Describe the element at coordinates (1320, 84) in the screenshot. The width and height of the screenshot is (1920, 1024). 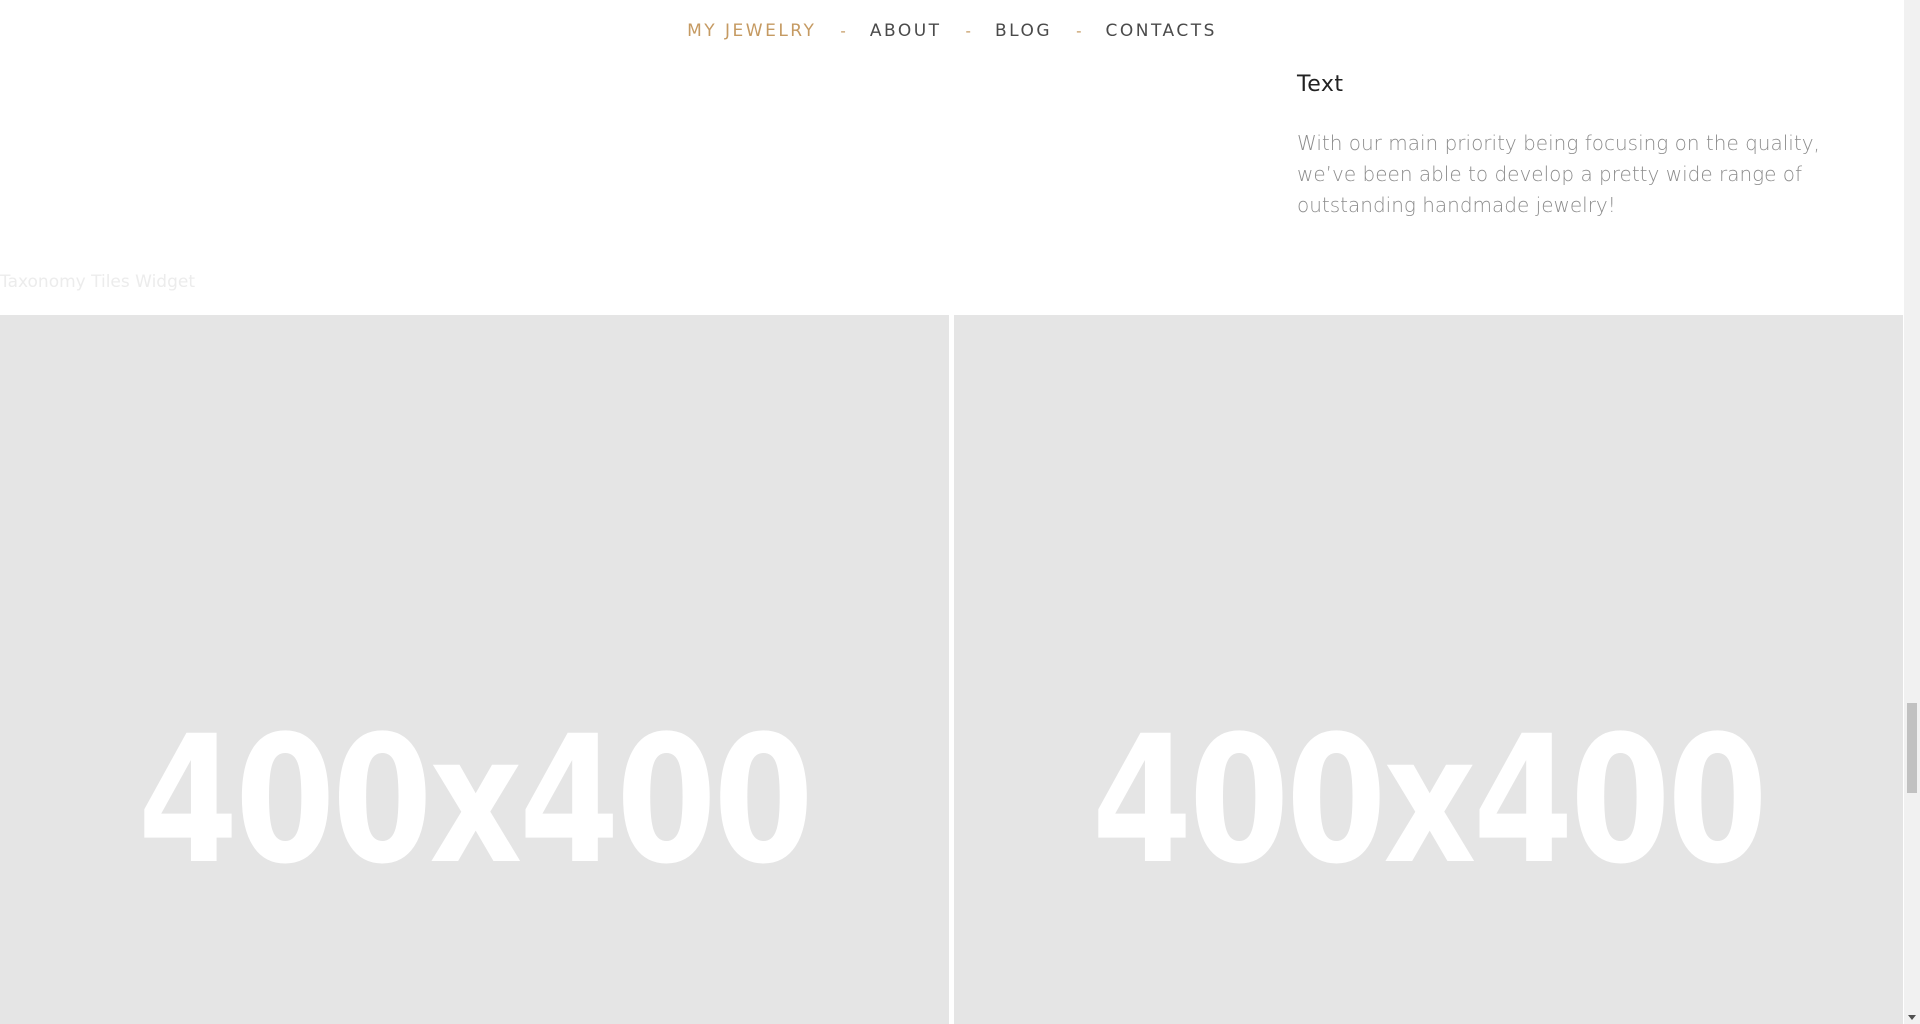
I see `text-widget-title: Text` at that location.